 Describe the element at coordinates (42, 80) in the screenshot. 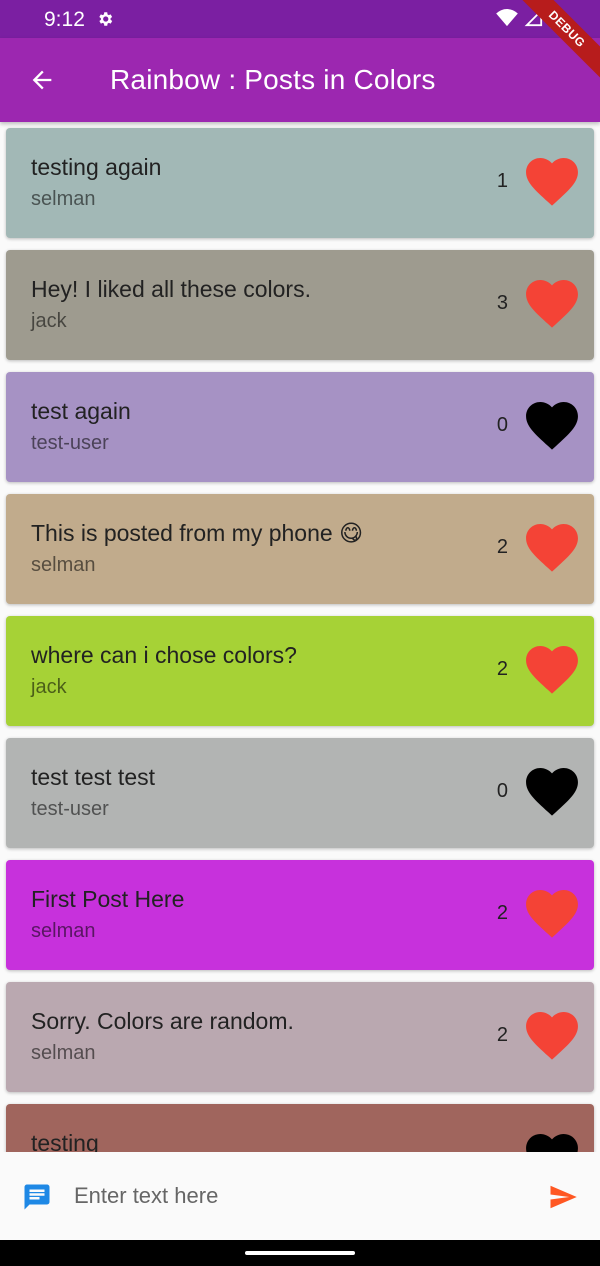

I see `arrow-back-icon` at that location.